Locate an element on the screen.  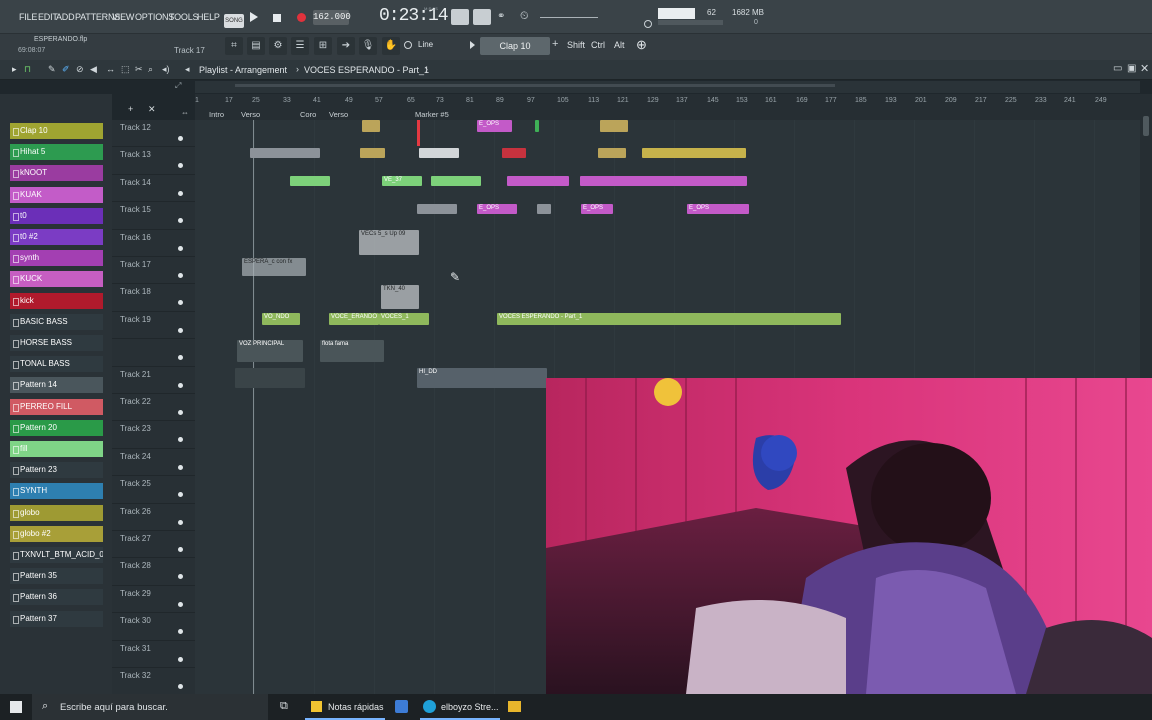
pattern-item: t0 #2 is located at coordinates (56, 237).